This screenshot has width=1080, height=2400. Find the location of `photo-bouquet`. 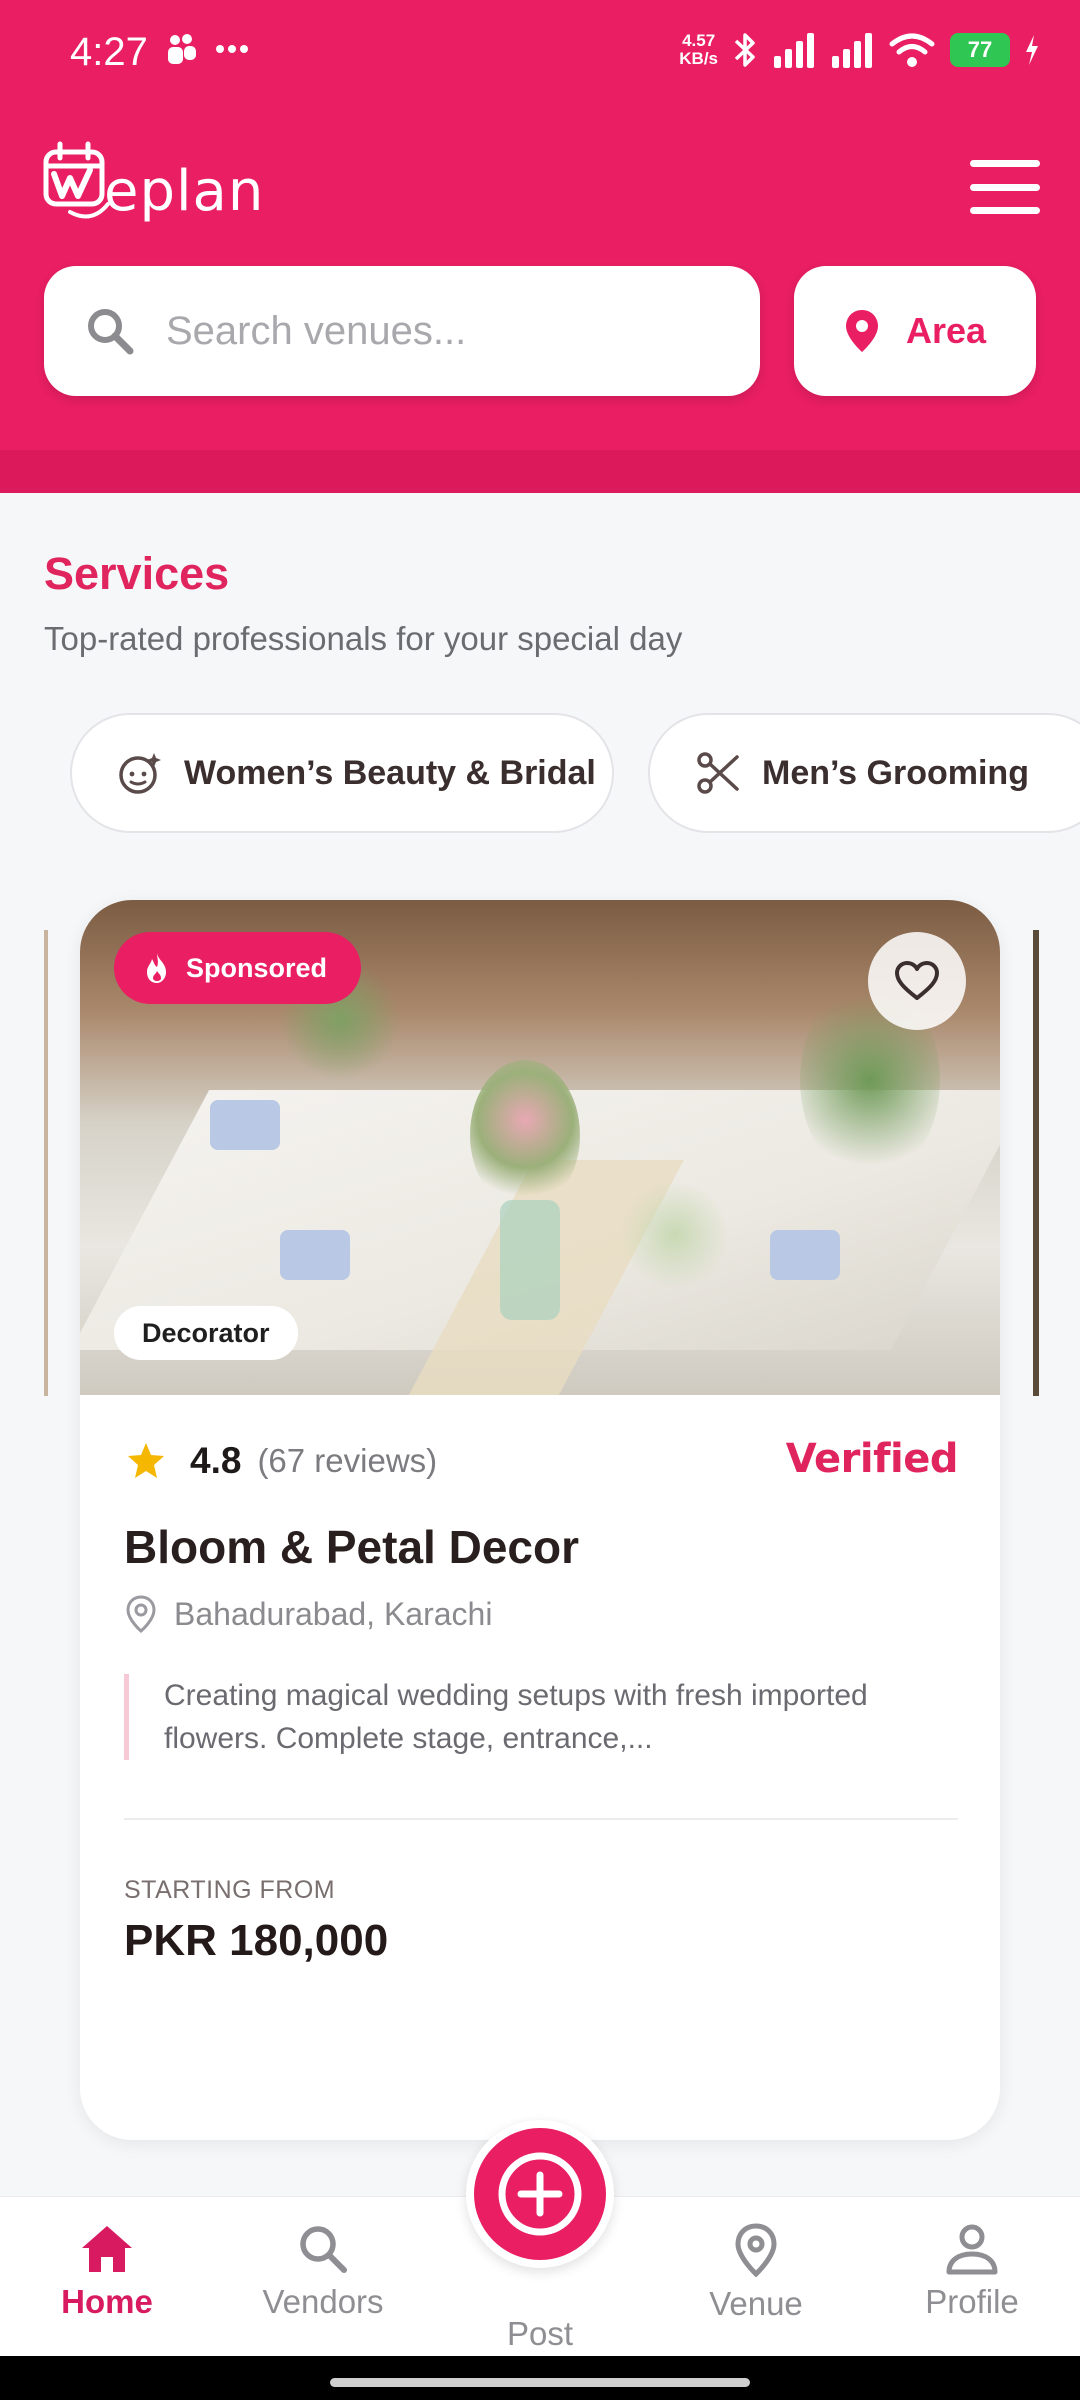

photo-bouquet is located at coordinates (525, 1135).